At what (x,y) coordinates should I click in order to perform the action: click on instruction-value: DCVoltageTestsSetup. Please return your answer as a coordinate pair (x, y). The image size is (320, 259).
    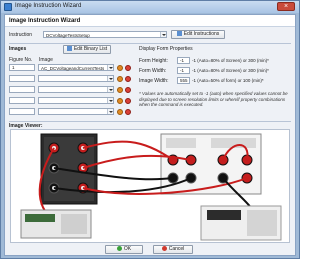
    Looking at the image, I should click on (68, 35).